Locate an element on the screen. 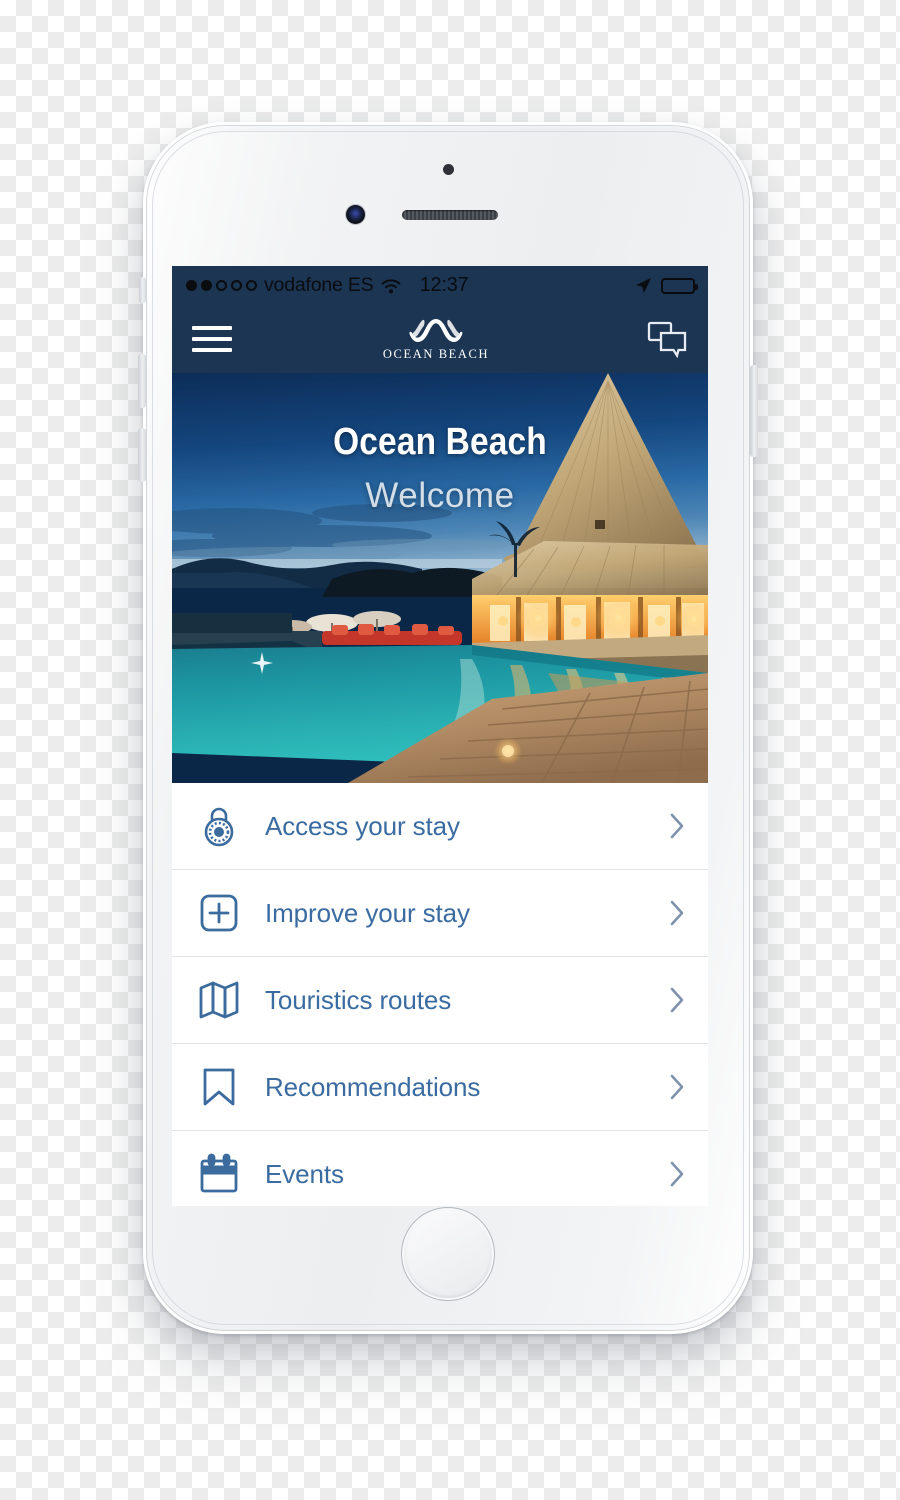 The image size is (900, 1500). battery-icon is located at coordinates (679, 285).